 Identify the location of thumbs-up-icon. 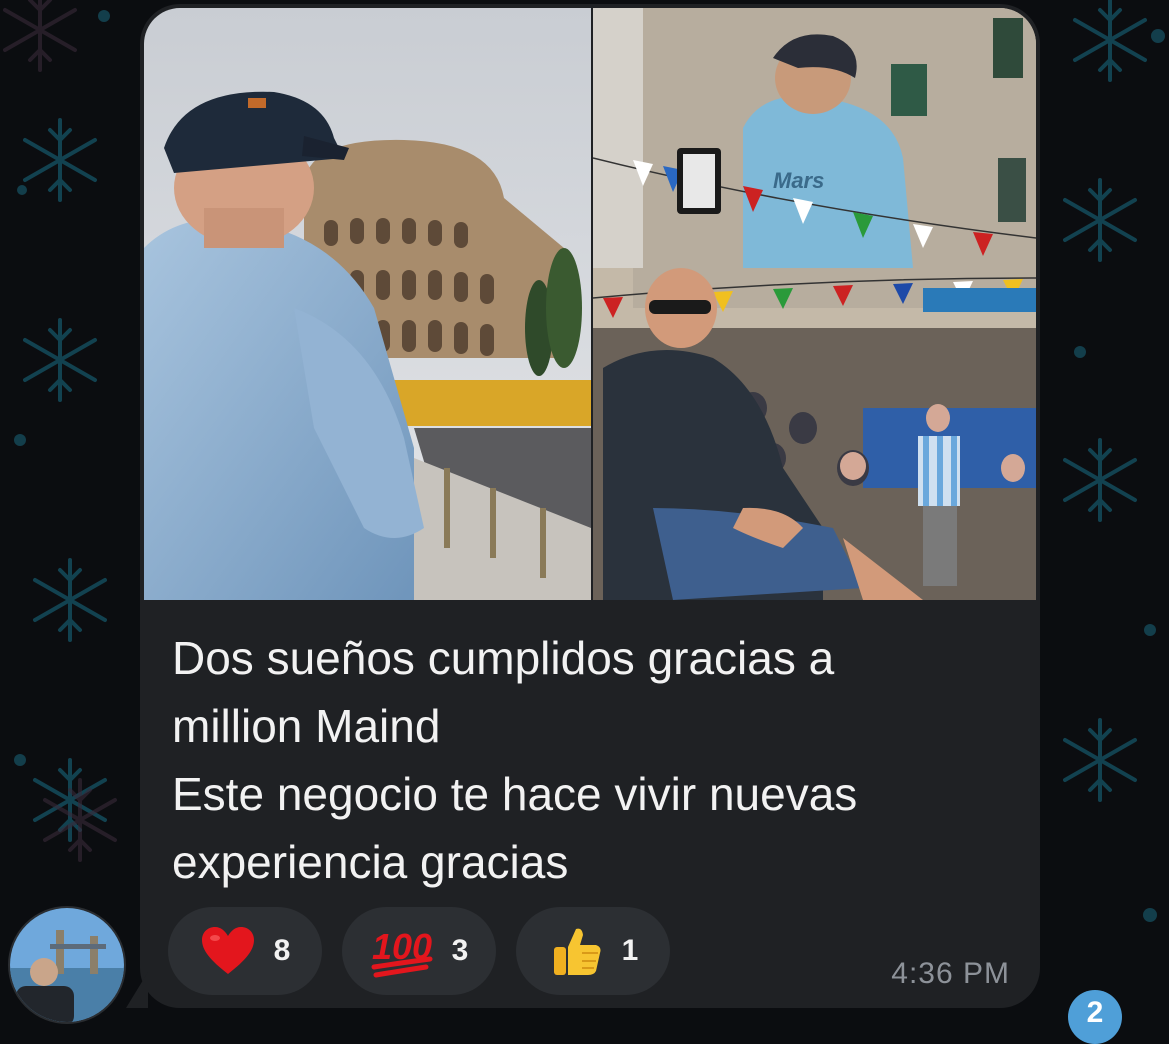
(577, 951).